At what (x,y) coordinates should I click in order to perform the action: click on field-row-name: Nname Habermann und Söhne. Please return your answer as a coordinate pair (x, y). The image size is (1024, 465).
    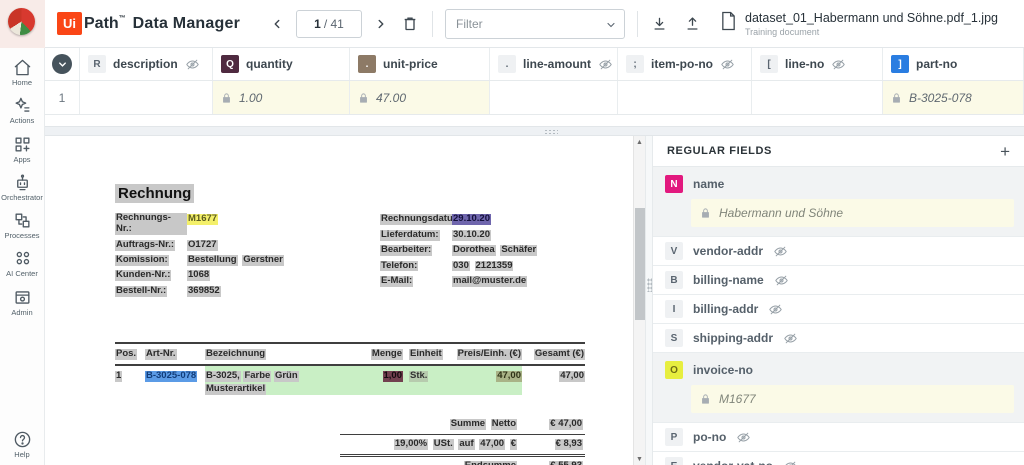
    Looking at the image, I should click on (838, 202).